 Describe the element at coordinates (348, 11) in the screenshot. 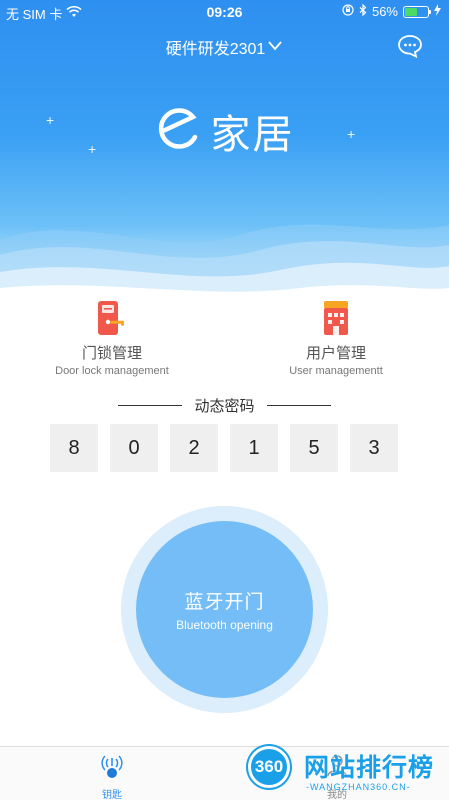

I see `orientation-lock-icon` at that location.